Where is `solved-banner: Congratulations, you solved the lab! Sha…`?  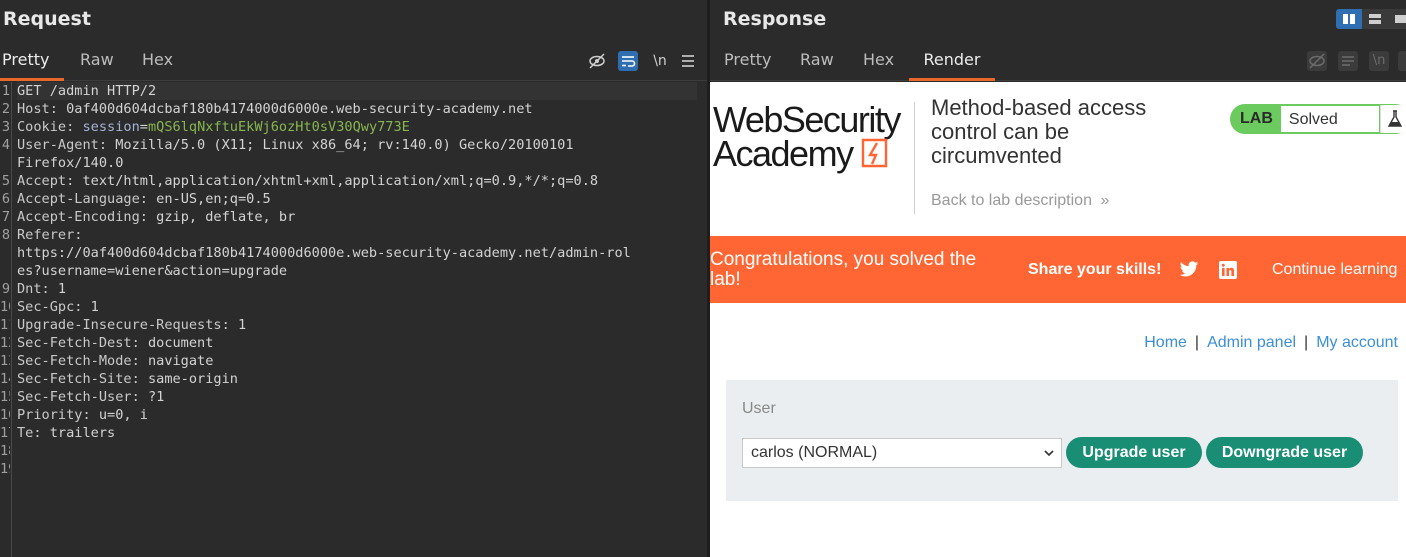 solved-banner: Congratulations, you solved the lab! Sha… is located at coordinates (1058, 269).